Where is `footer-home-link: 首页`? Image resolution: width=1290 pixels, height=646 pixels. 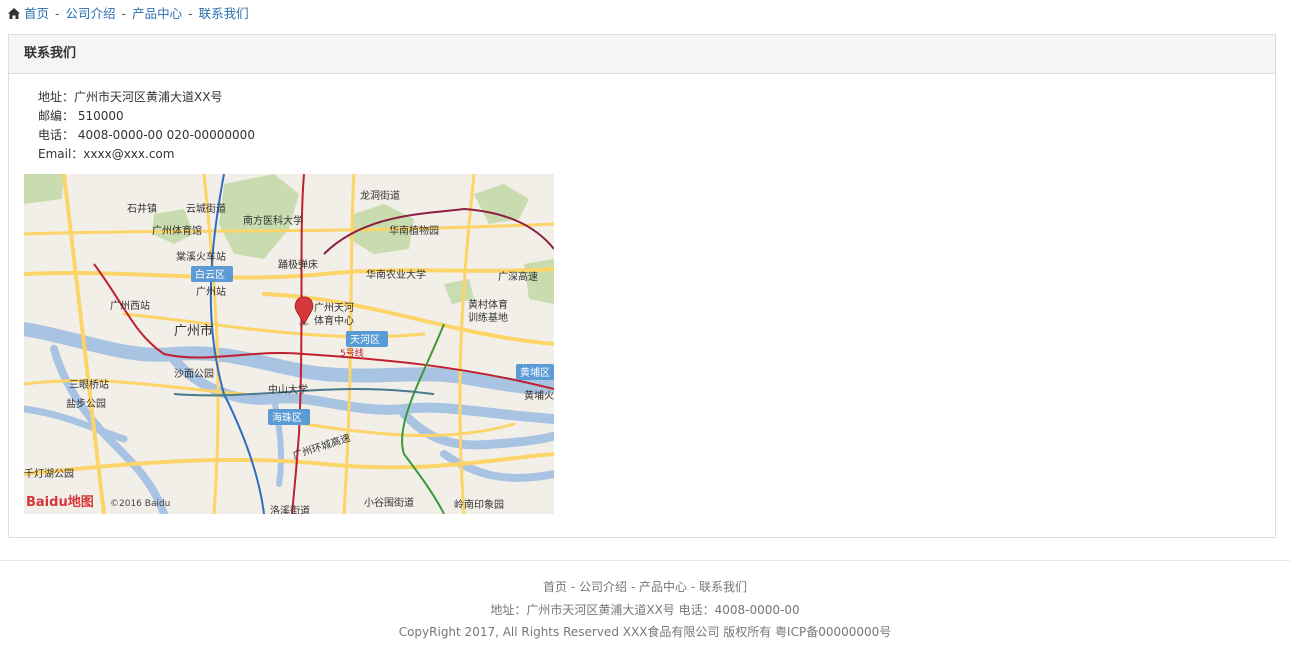
footer-home-link: 首页 is located at coordinates (555, 587).